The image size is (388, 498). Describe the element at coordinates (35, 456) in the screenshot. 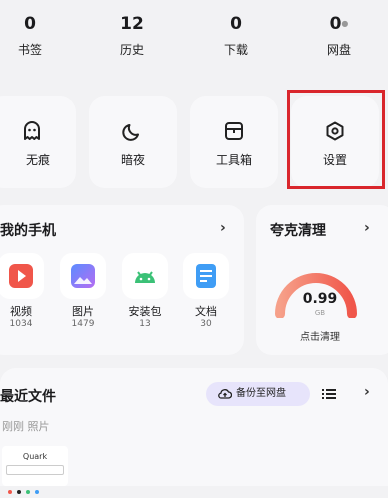

I see `thumbnail-text: Quark` at that location.